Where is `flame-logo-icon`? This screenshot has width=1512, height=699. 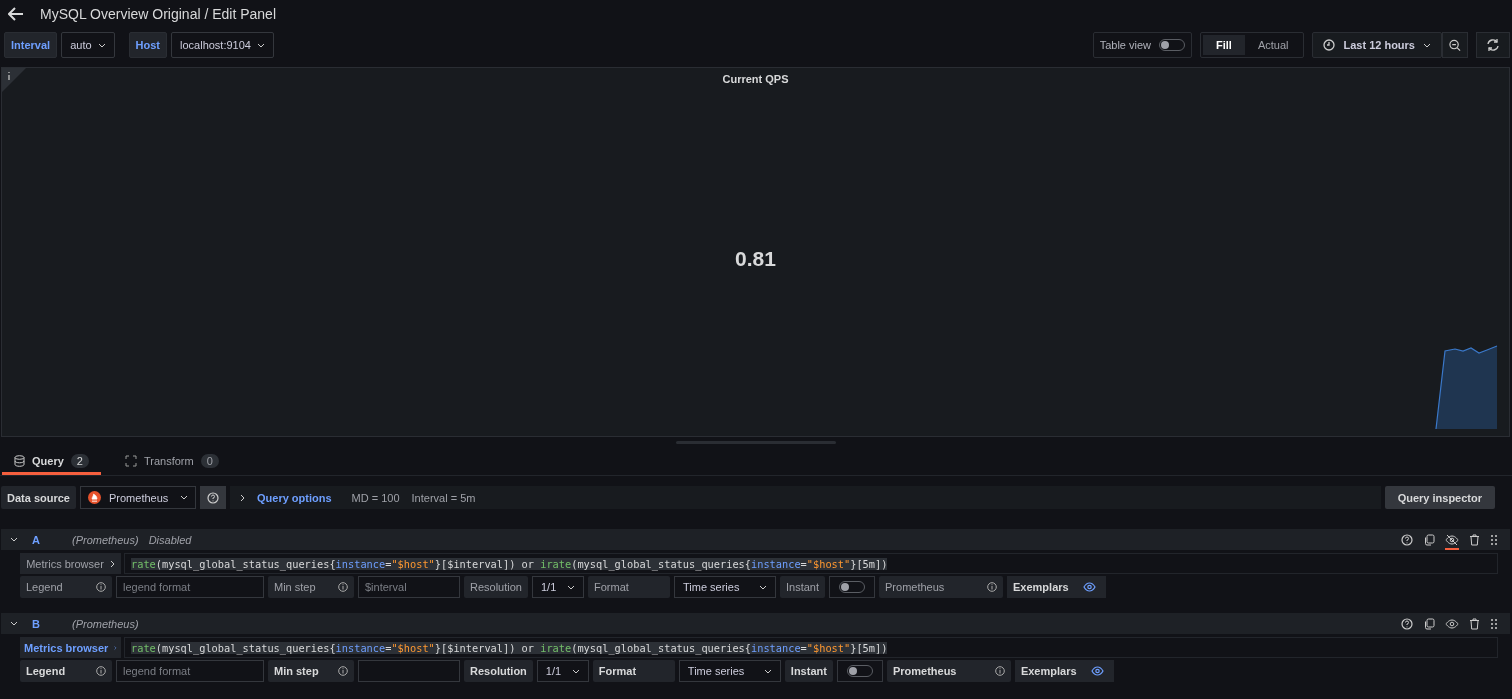
flame-logo-icon is located at coordinates (94, 497).